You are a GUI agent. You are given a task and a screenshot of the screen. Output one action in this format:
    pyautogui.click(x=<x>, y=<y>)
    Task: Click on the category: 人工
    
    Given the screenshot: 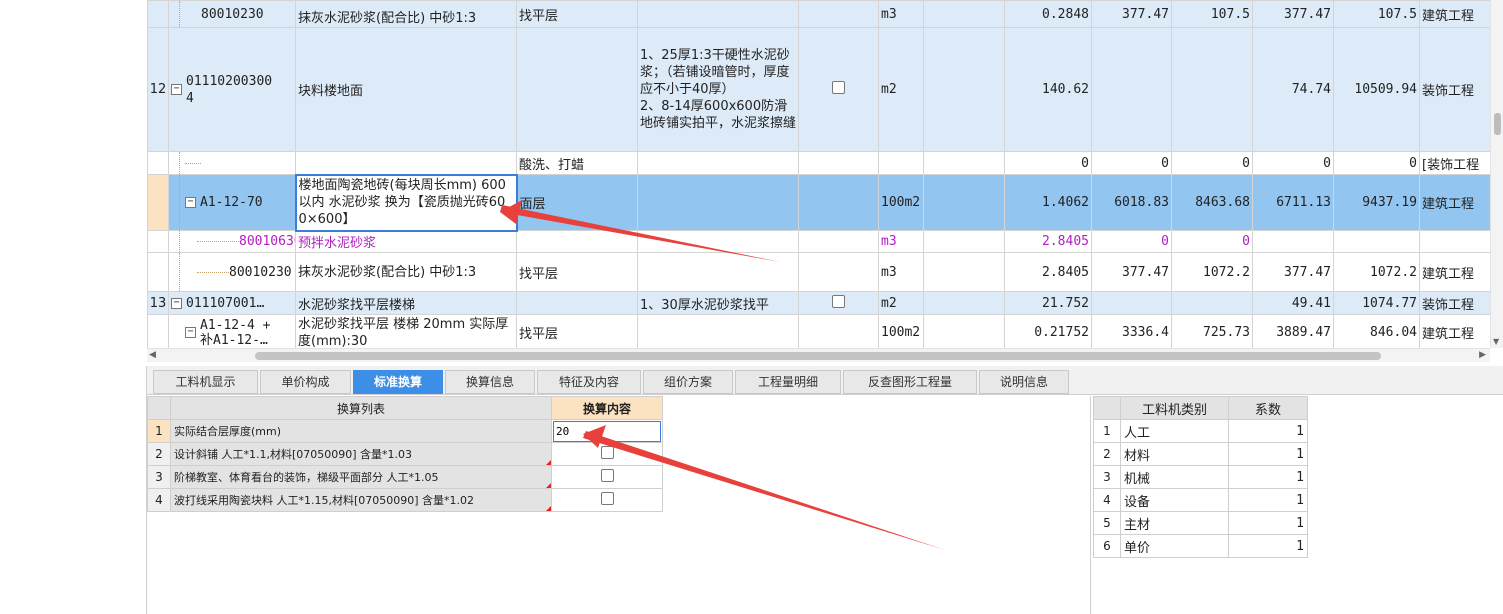 What is the action you would take?
    pyautogui.click(x=1174, y=431)
    